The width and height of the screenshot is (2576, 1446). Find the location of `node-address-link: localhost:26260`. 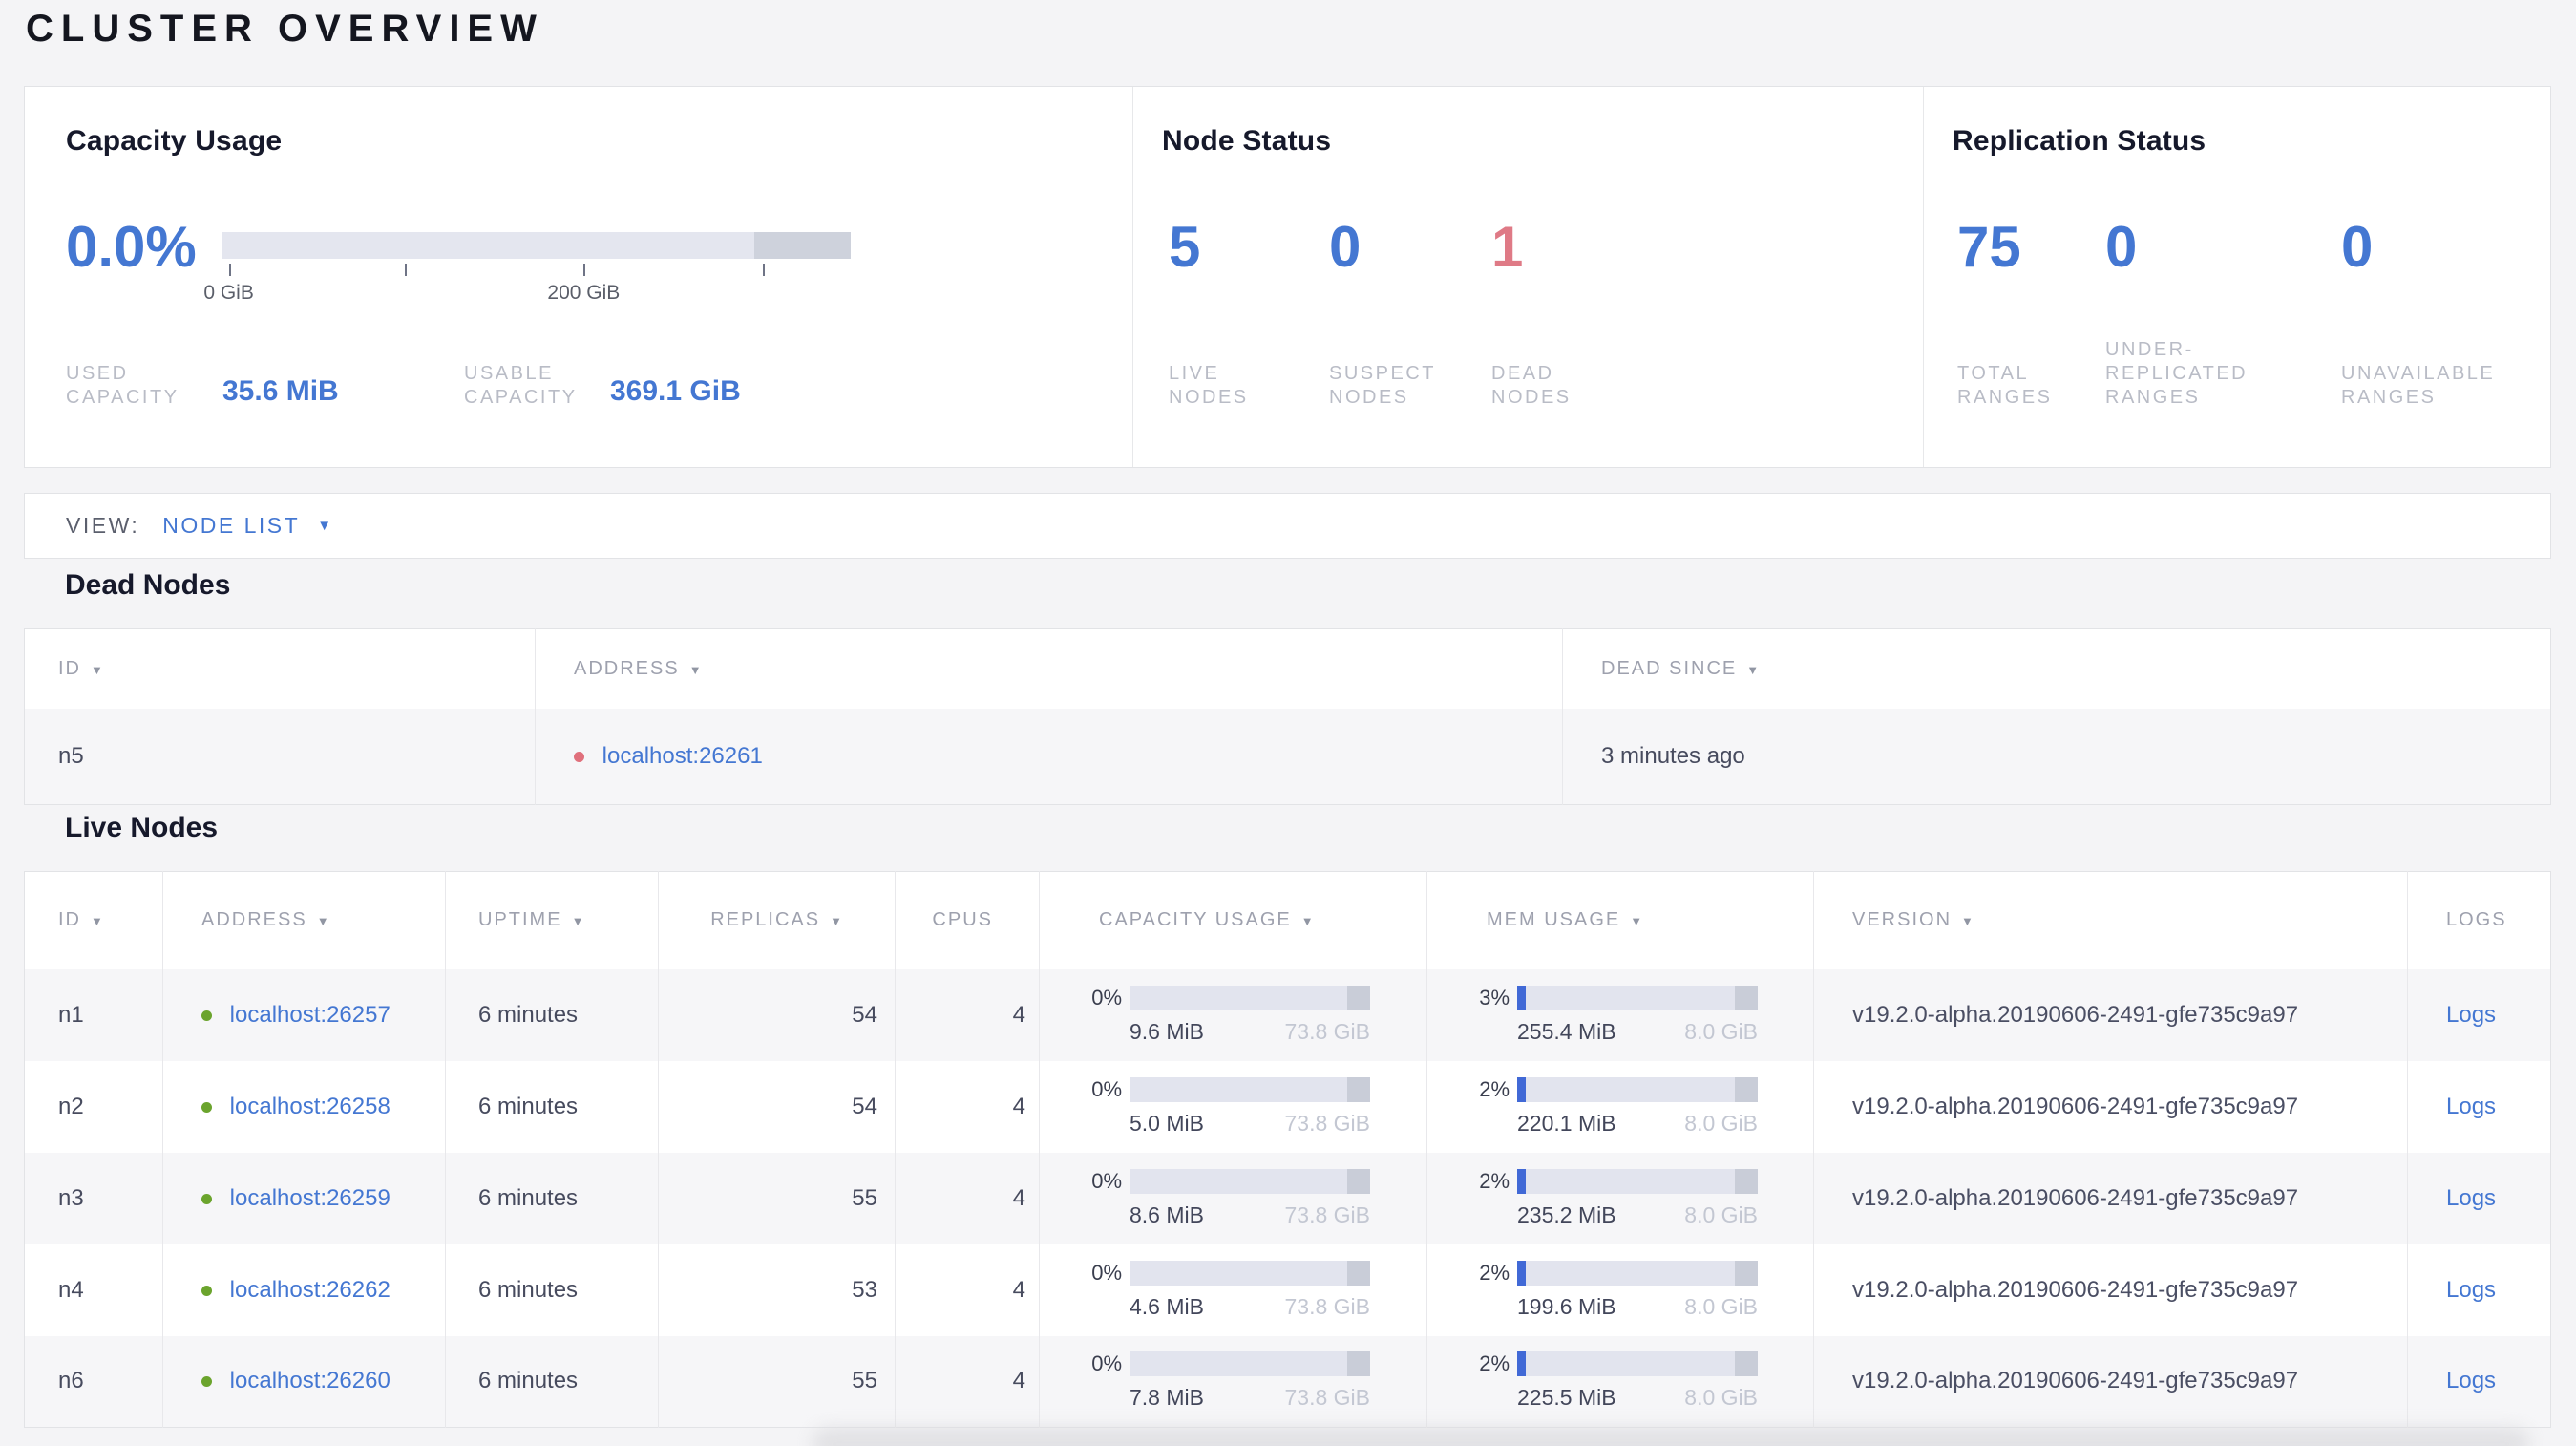

node-address-link: localhost:26260 is located at coordinates (310, 1380).